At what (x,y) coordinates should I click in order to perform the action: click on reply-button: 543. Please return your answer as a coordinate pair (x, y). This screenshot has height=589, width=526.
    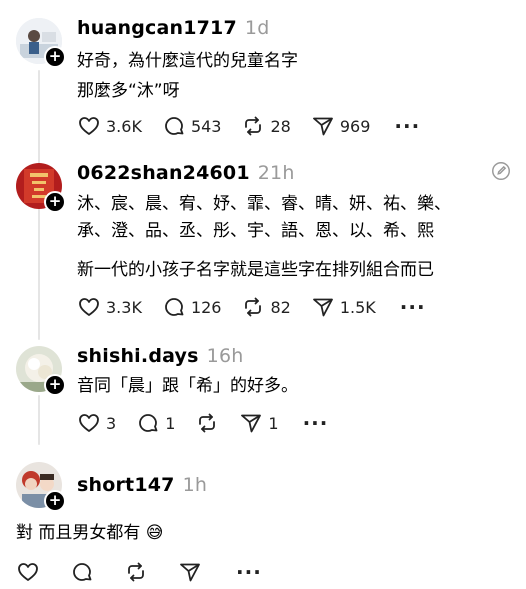
    Looking at the image, I should click on (192, 126).